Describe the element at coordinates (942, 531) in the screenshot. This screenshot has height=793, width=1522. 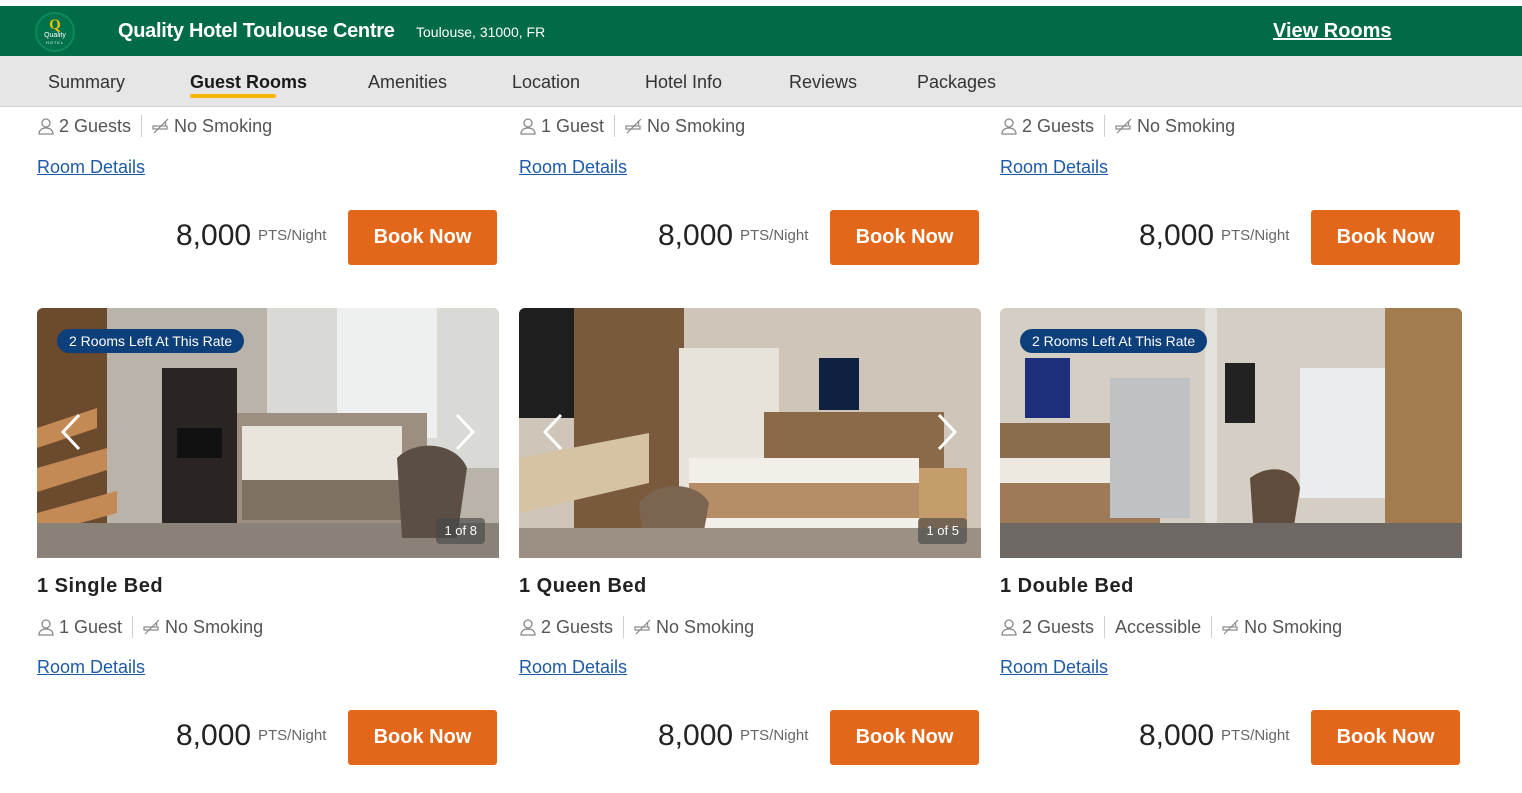
I see `photo-counter: 1 of 5` at that location.